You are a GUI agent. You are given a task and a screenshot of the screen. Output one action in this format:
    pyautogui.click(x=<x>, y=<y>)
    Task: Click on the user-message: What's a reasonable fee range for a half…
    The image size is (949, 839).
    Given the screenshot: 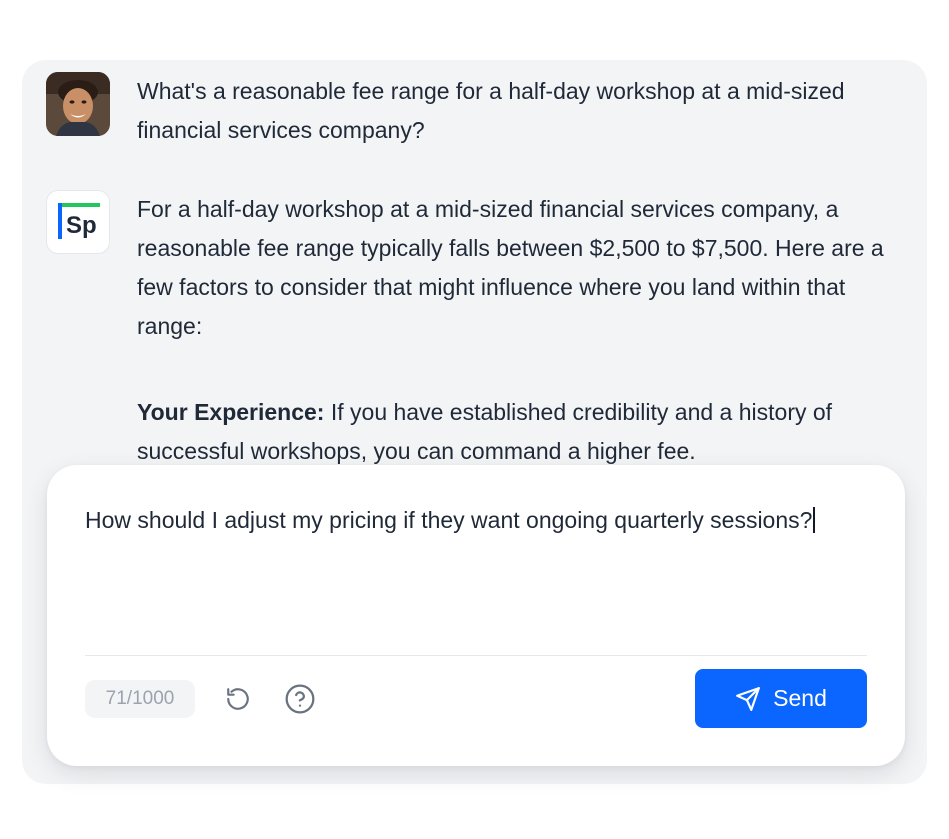 What is the action you would take?
    pyautogui.click(x=471, y=111)
    